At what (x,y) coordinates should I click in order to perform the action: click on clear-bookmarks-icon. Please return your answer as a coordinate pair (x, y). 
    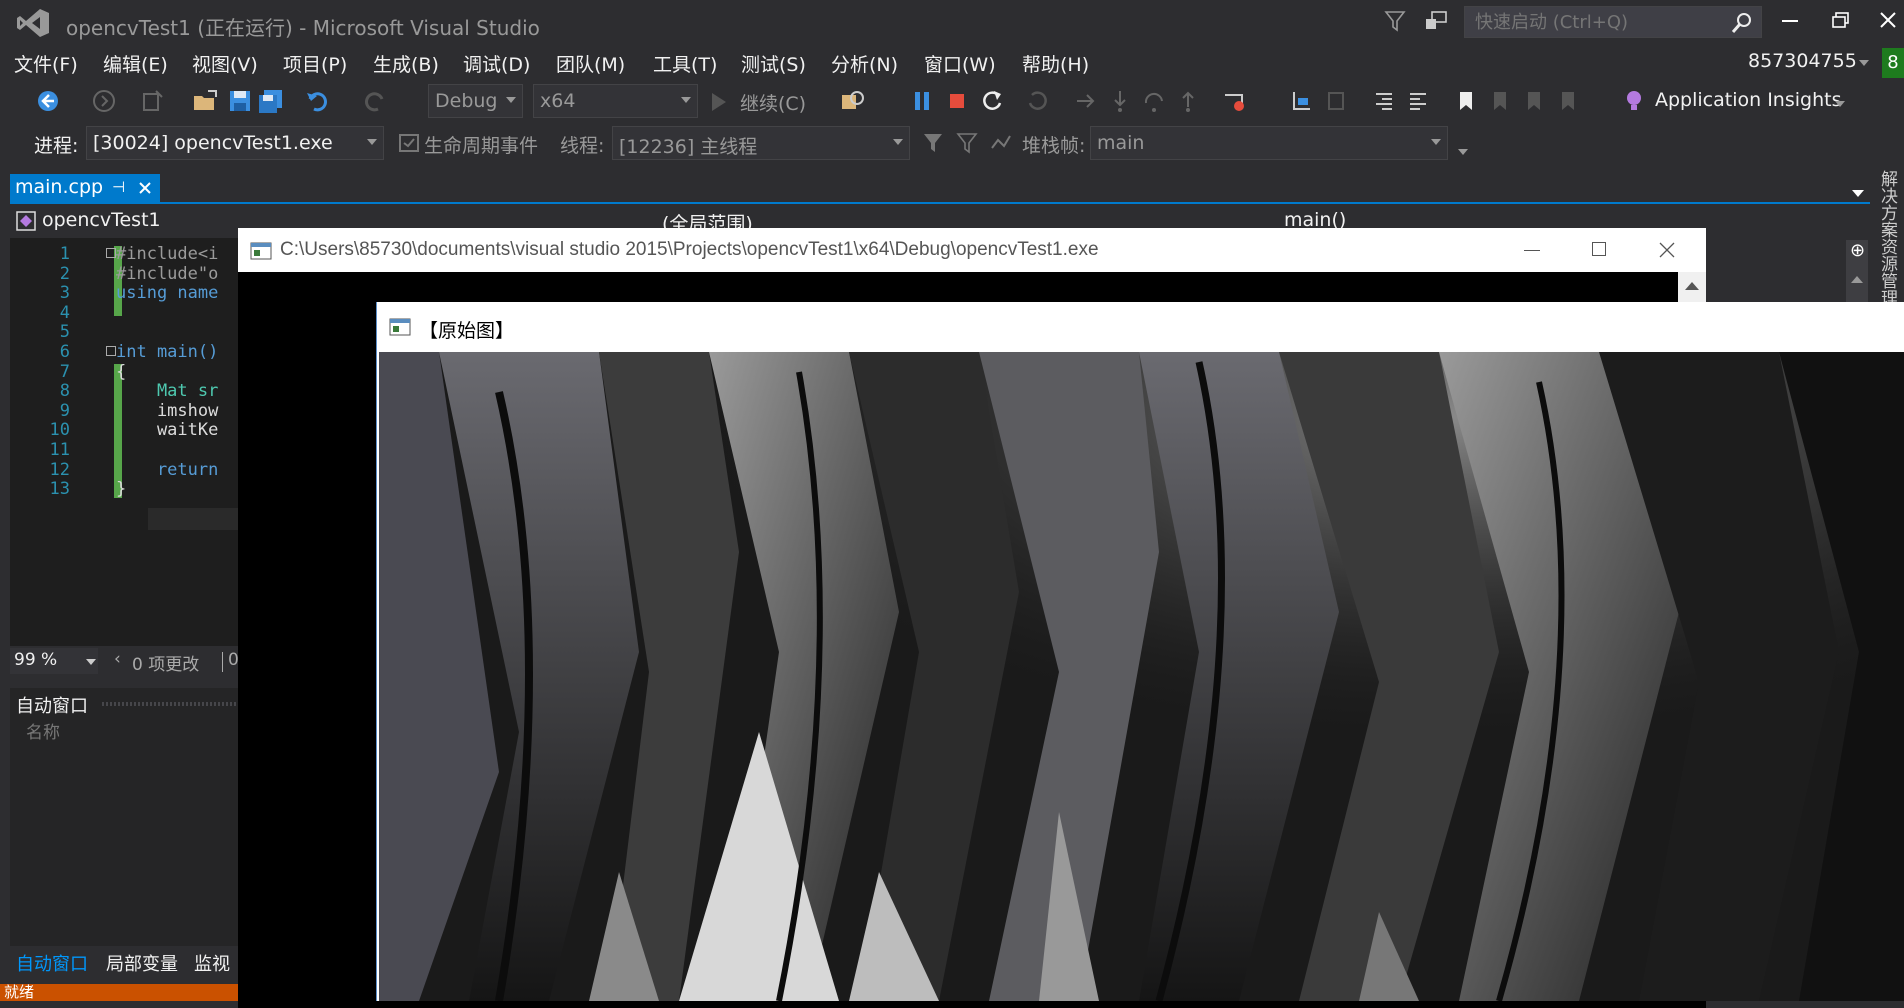
    Looking at the image, I should click on (1569, 102).